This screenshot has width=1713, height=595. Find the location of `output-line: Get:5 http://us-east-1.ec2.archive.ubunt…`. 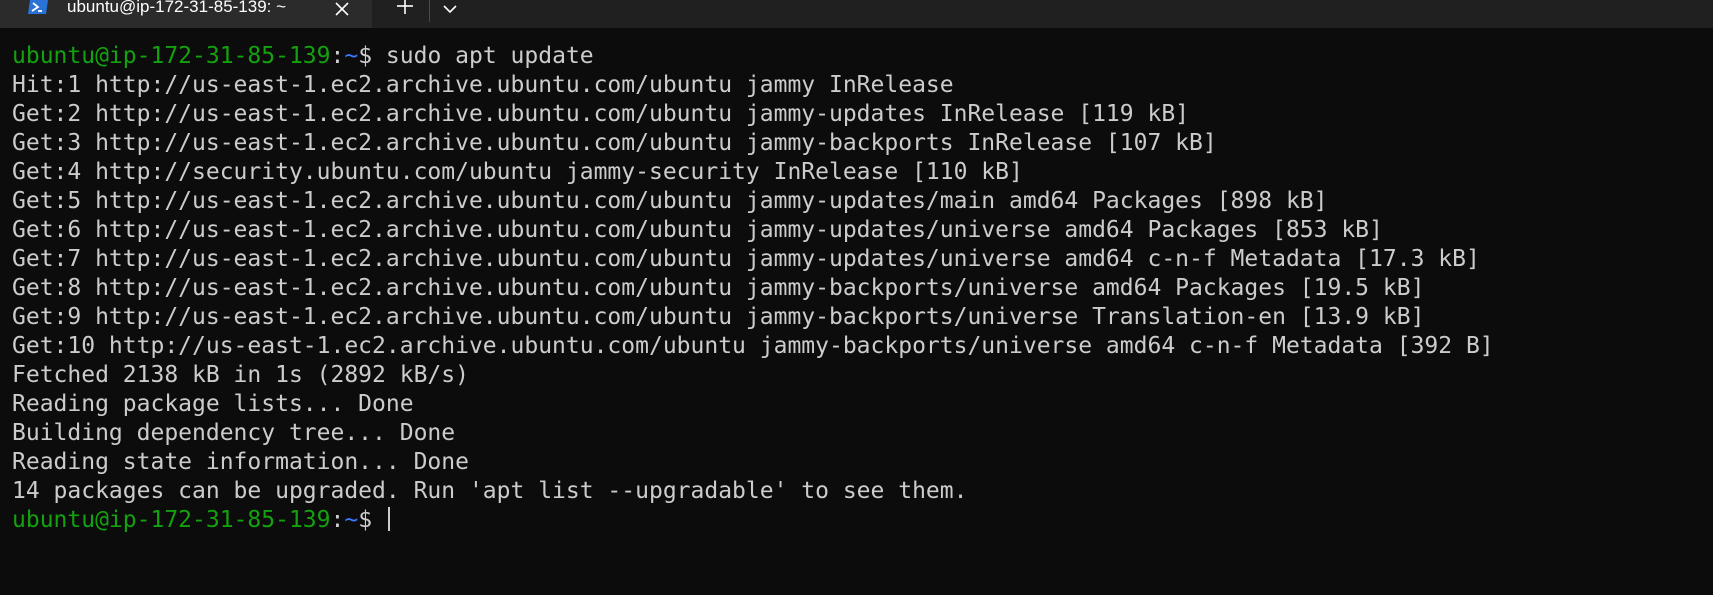

output-line: Get:5 http://us-east-1.ec2.archive.ubunt… is located at coordinates (670, 201).